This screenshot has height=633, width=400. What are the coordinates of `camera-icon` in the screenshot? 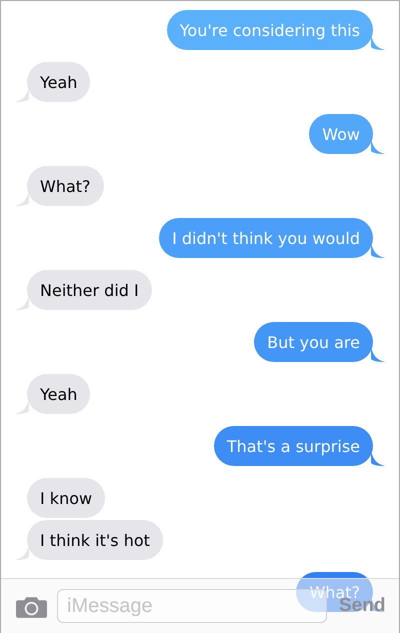 It's located at (31, 606).